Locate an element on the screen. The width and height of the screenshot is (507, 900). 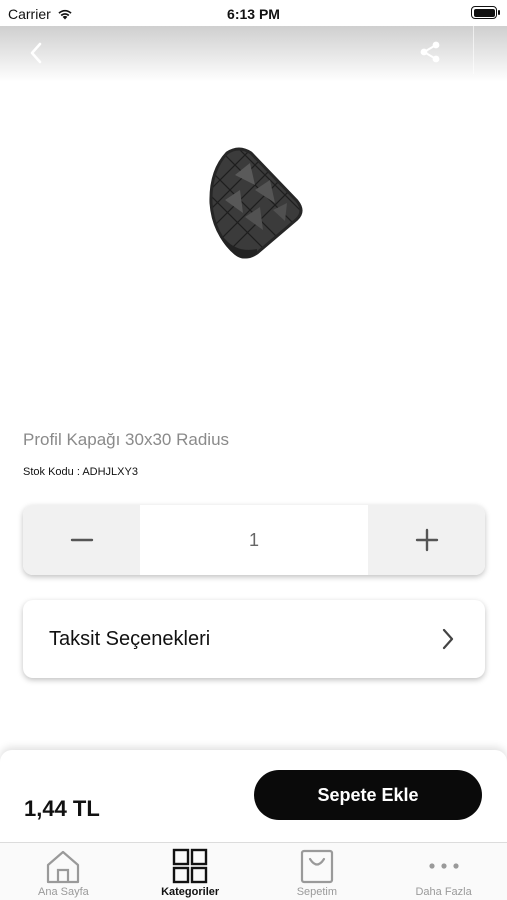
product-price: 1,44 TL is located at coordinates (62, 808).